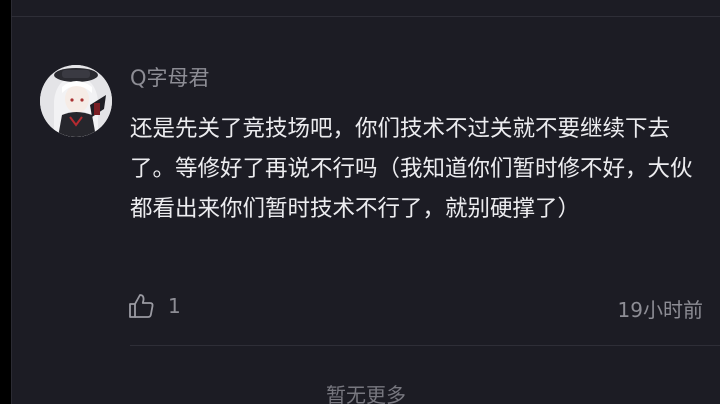 This screenshot has width=720, height=404. I want to click on like-count: 1, so click(174, 306).